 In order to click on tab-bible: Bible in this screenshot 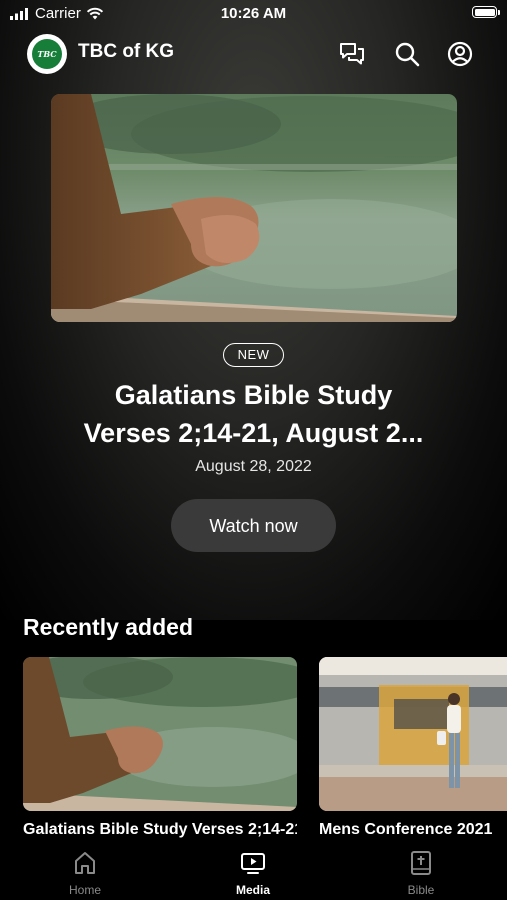, I will do `click(421, 870)`.